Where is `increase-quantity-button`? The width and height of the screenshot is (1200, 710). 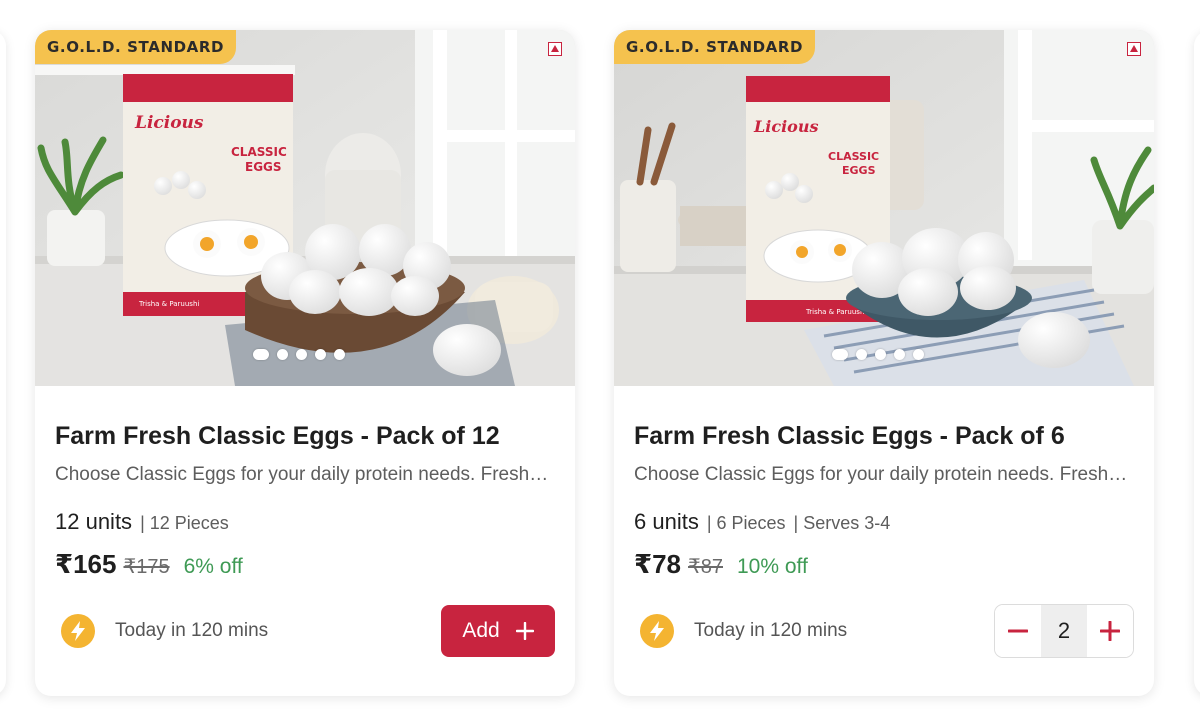
increase-quantity-button is located at coordinates (1110, 631).